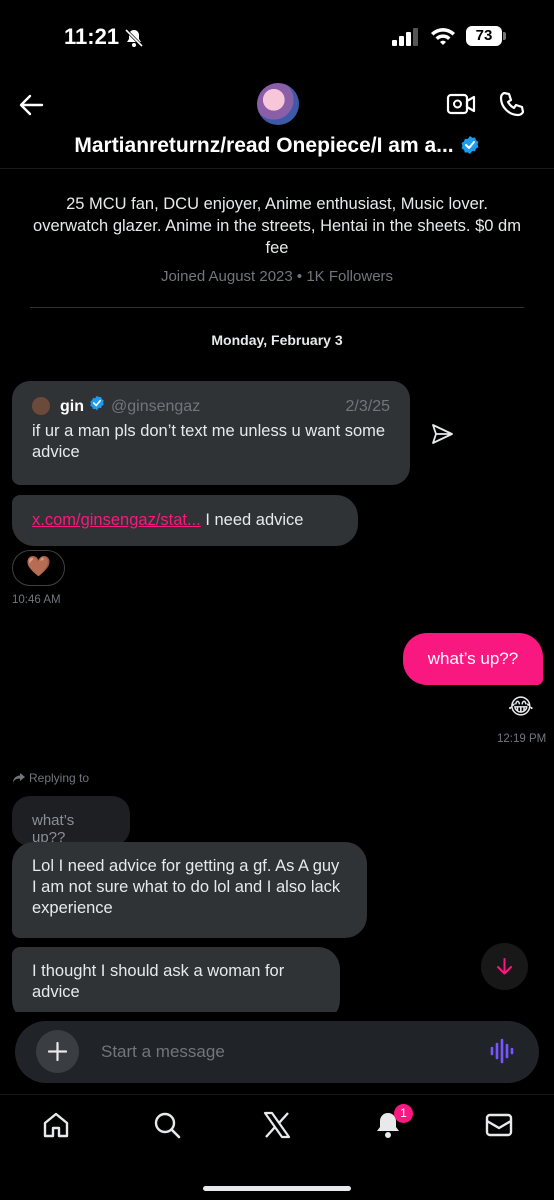 The image size is (554, 1200). Describe the element at coordinates (473, 659) in the screenshot. I see `sent-message-bubble: what’s up??` at that location.